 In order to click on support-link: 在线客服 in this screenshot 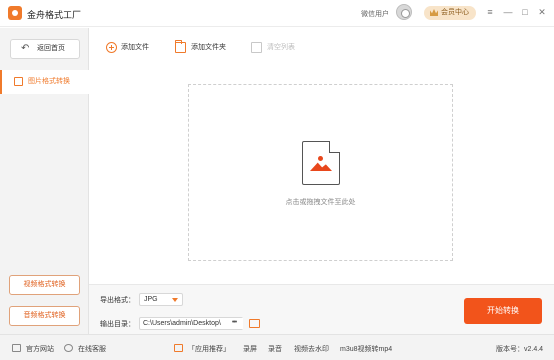, I will do `click(92, 349)`.